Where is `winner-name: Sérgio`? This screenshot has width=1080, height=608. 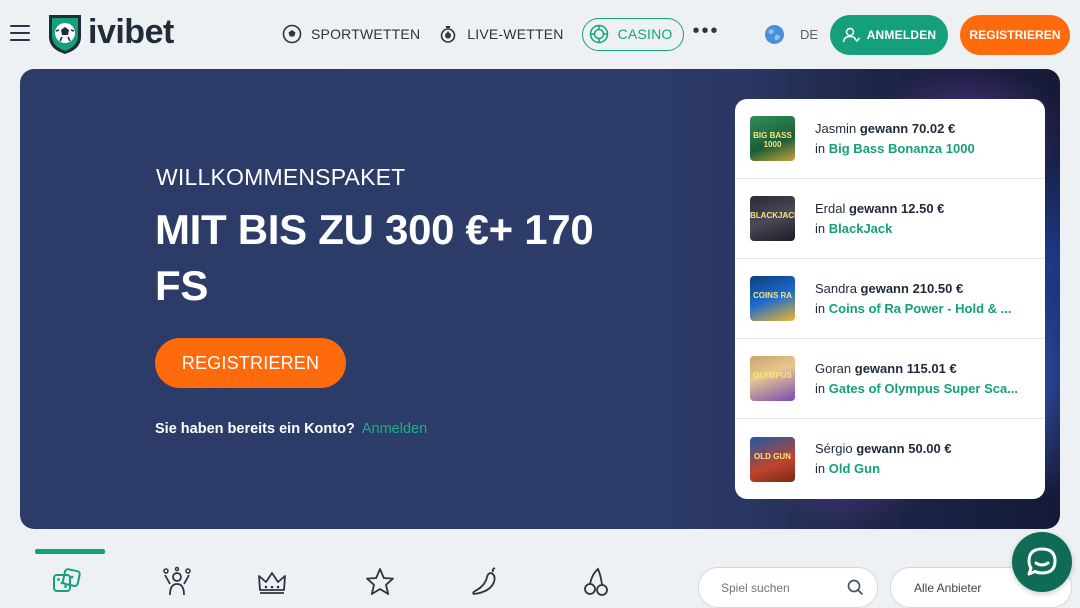
winner-name: Sérgio is located at coordinates (834, 448).